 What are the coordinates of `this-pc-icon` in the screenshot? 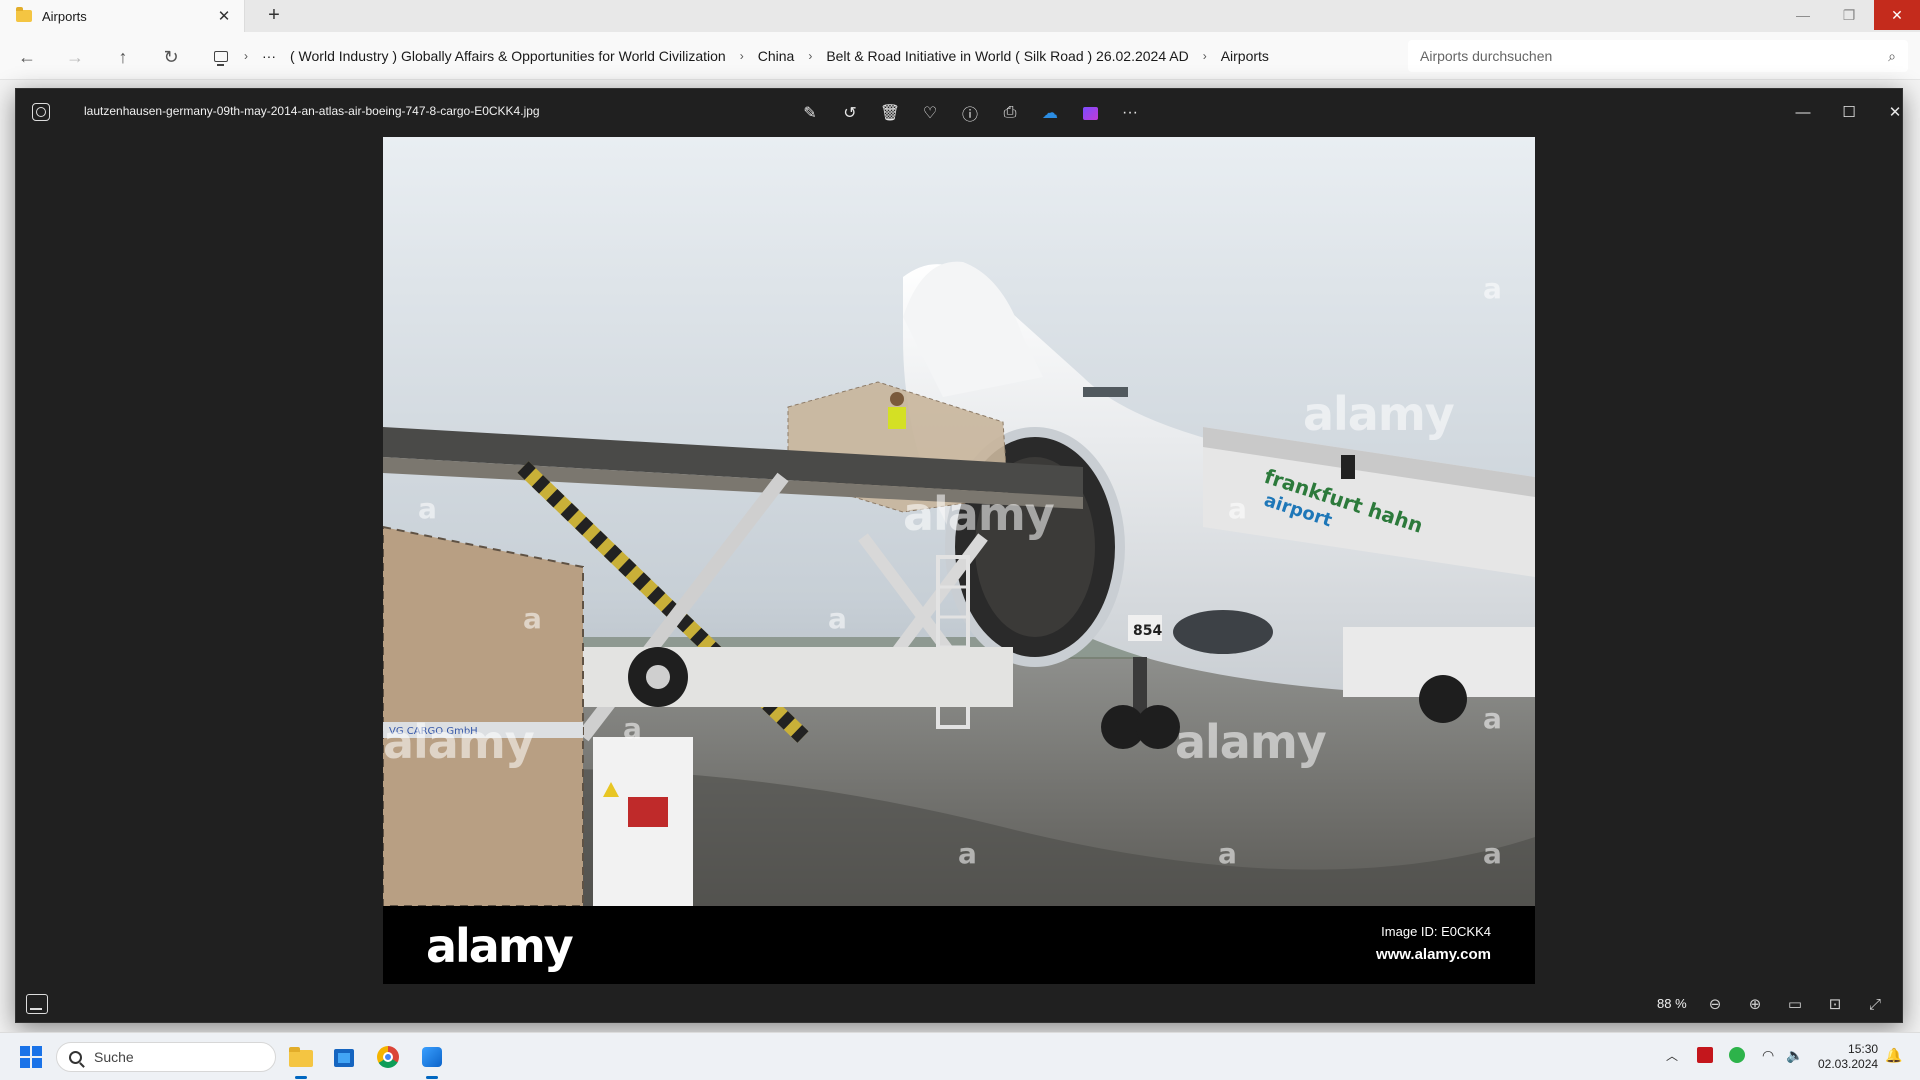 It's located at (221, 58).